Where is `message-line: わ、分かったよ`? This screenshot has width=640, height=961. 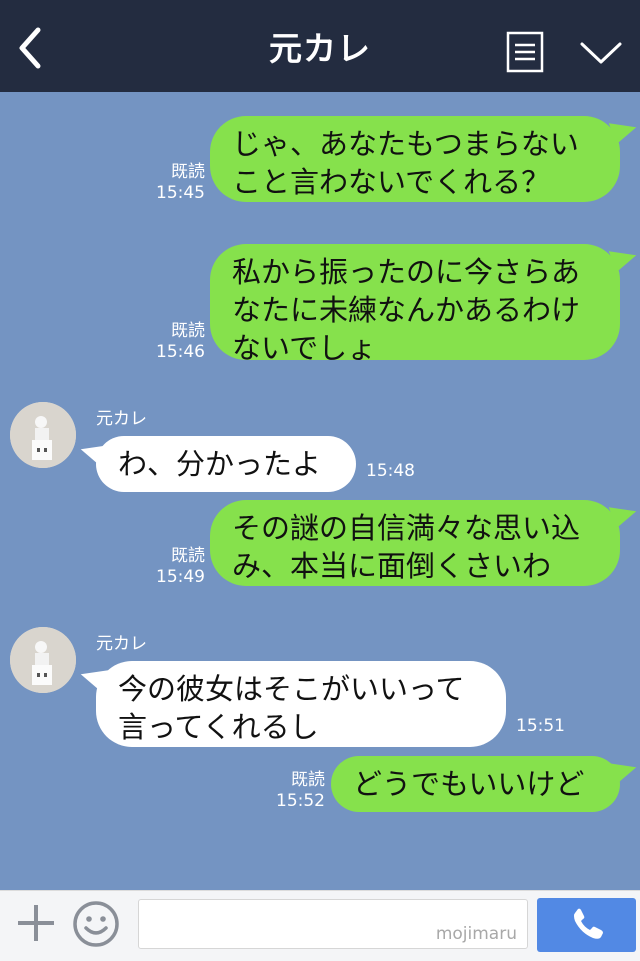
message-line: わ、分かったよ is located at coordinates (220, 464).